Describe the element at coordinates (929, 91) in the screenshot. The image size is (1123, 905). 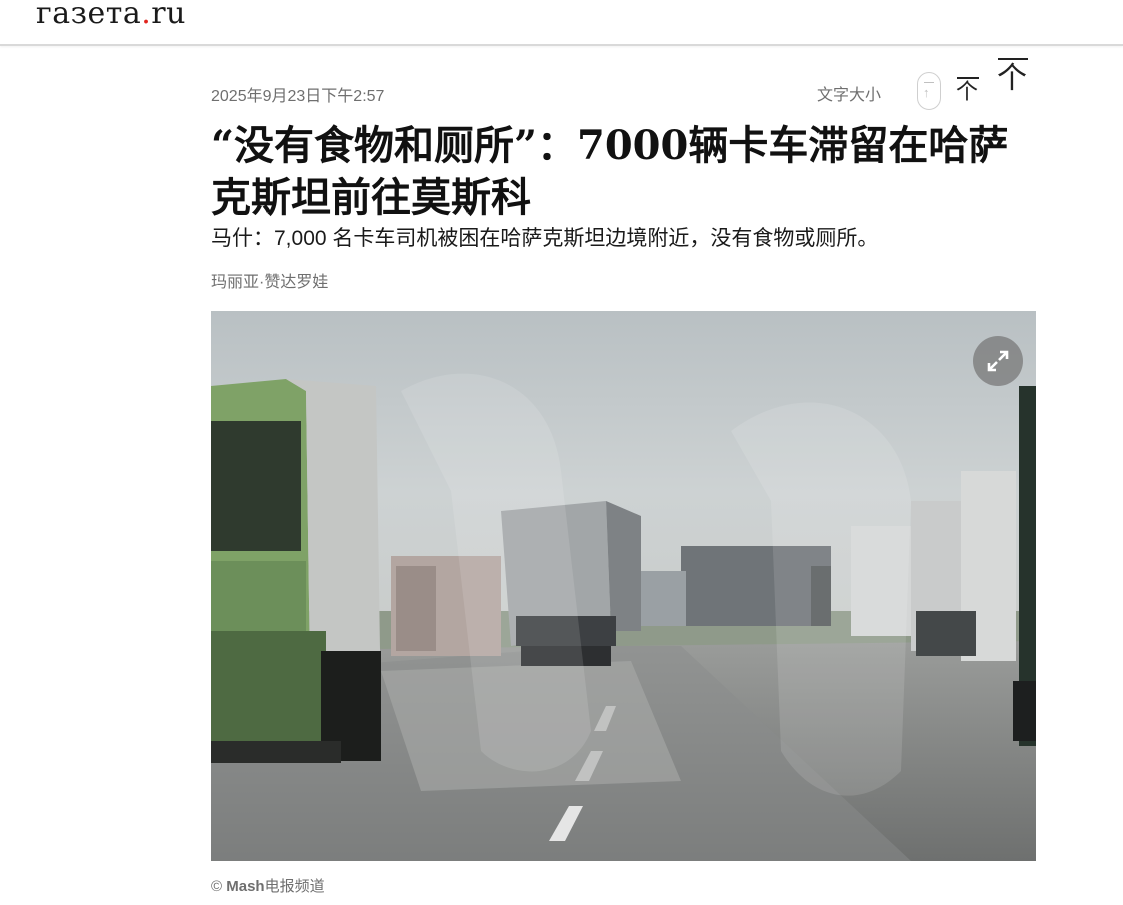
I see `font-size-small-icon: ↑` at that location.